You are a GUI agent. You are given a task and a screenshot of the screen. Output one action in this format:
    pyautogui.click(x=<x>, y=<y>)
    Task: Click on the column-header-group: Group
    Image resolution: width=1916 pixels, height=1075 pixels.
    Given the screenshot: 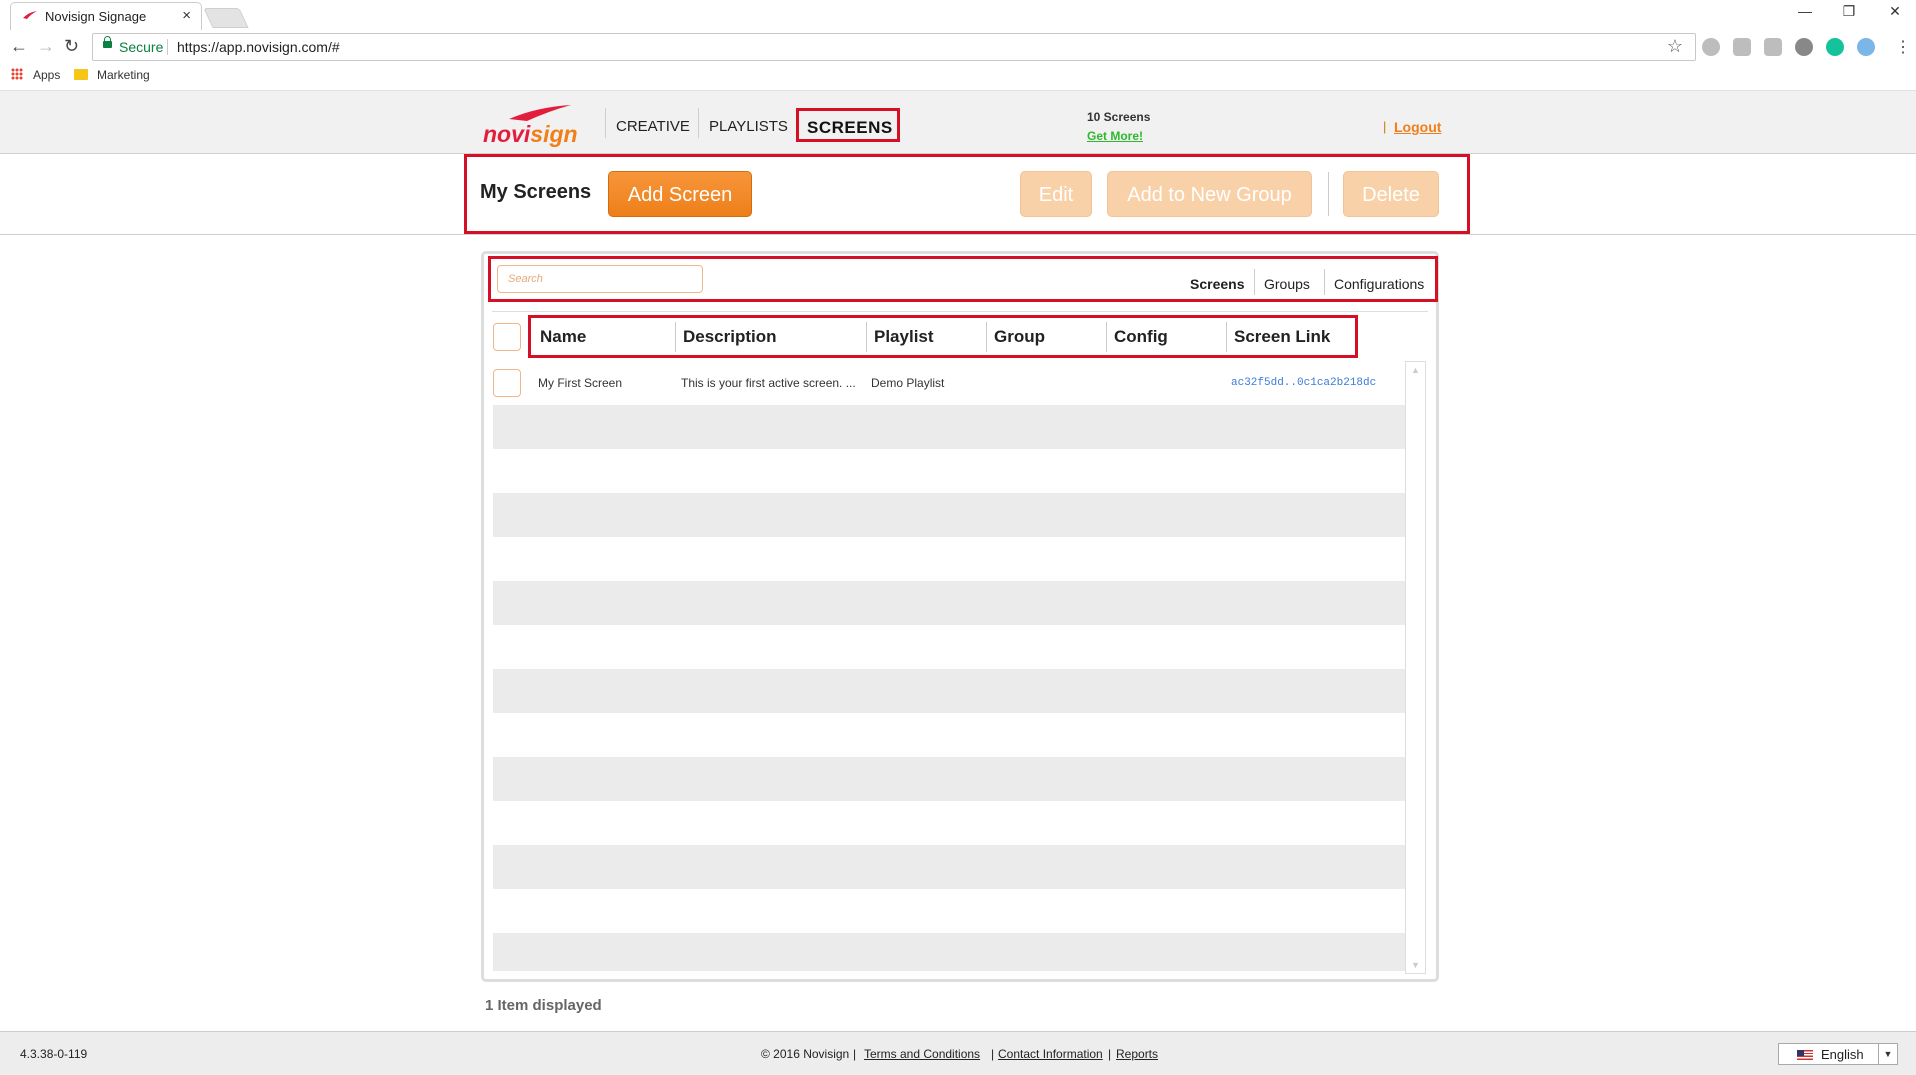 What is the action you would take?
    pyautogui.click(x=1019, y=337)
    